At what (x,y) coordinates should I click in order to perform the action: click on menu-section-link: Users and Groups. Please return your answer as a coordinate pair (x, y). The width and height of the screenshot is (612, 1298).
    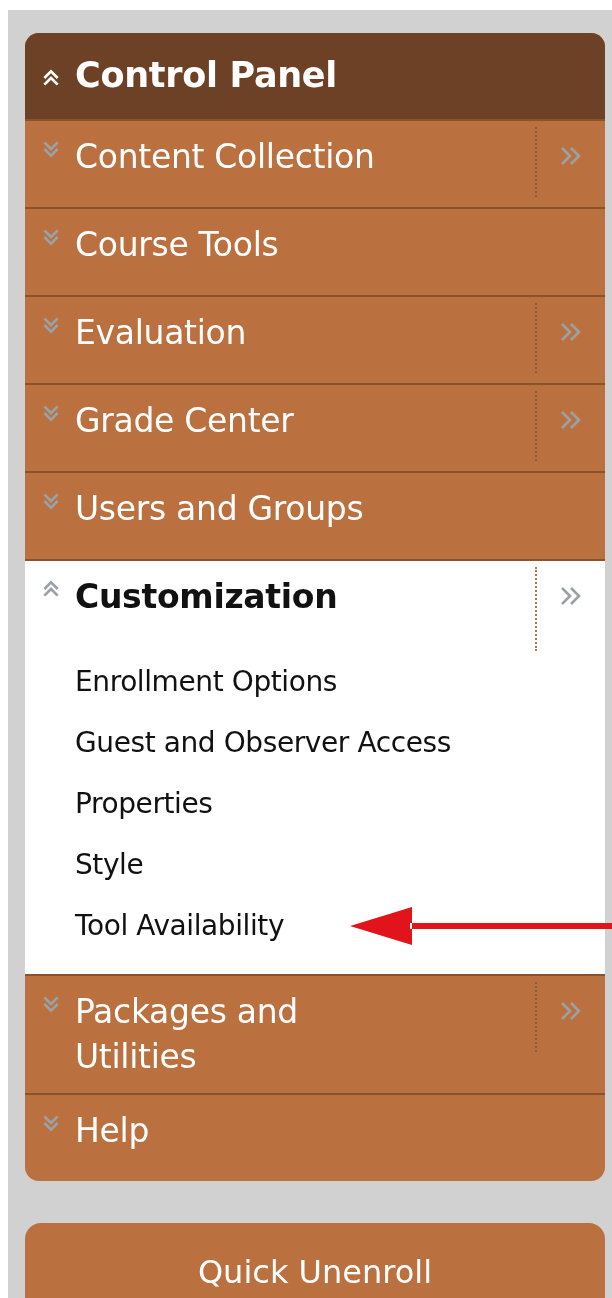
    Looking at the image, I should click on (219, 509).